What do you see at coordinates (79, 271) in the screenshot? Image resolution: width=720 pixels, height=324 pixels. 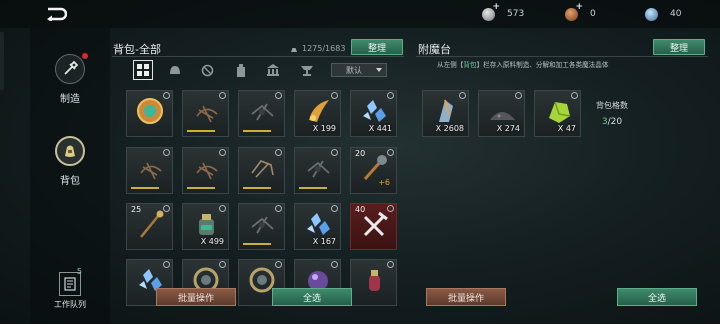 I see `queue-count: 5` at bounding box center [79, 271].